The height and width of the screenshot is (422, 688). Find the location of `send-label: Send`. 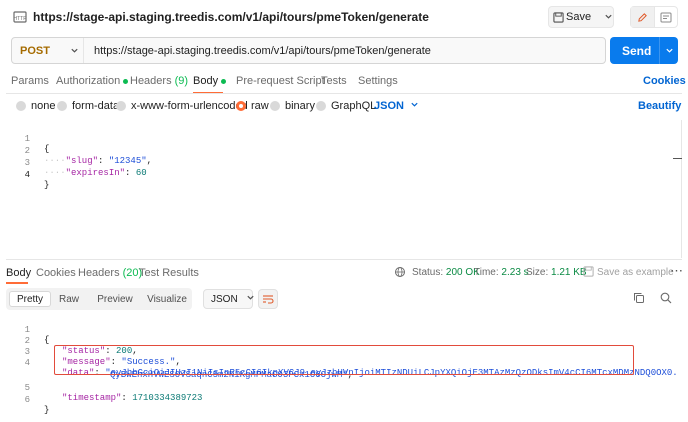

send-label: Send is located at coordinates (637, 50).